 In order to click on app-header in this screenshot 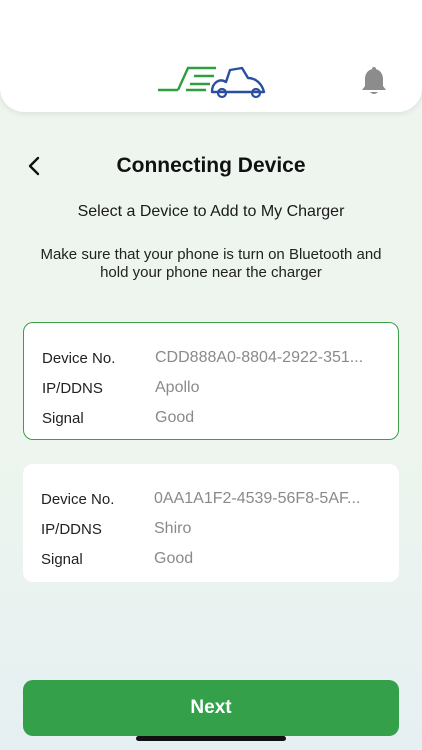, I will do `click(211, 56)`.